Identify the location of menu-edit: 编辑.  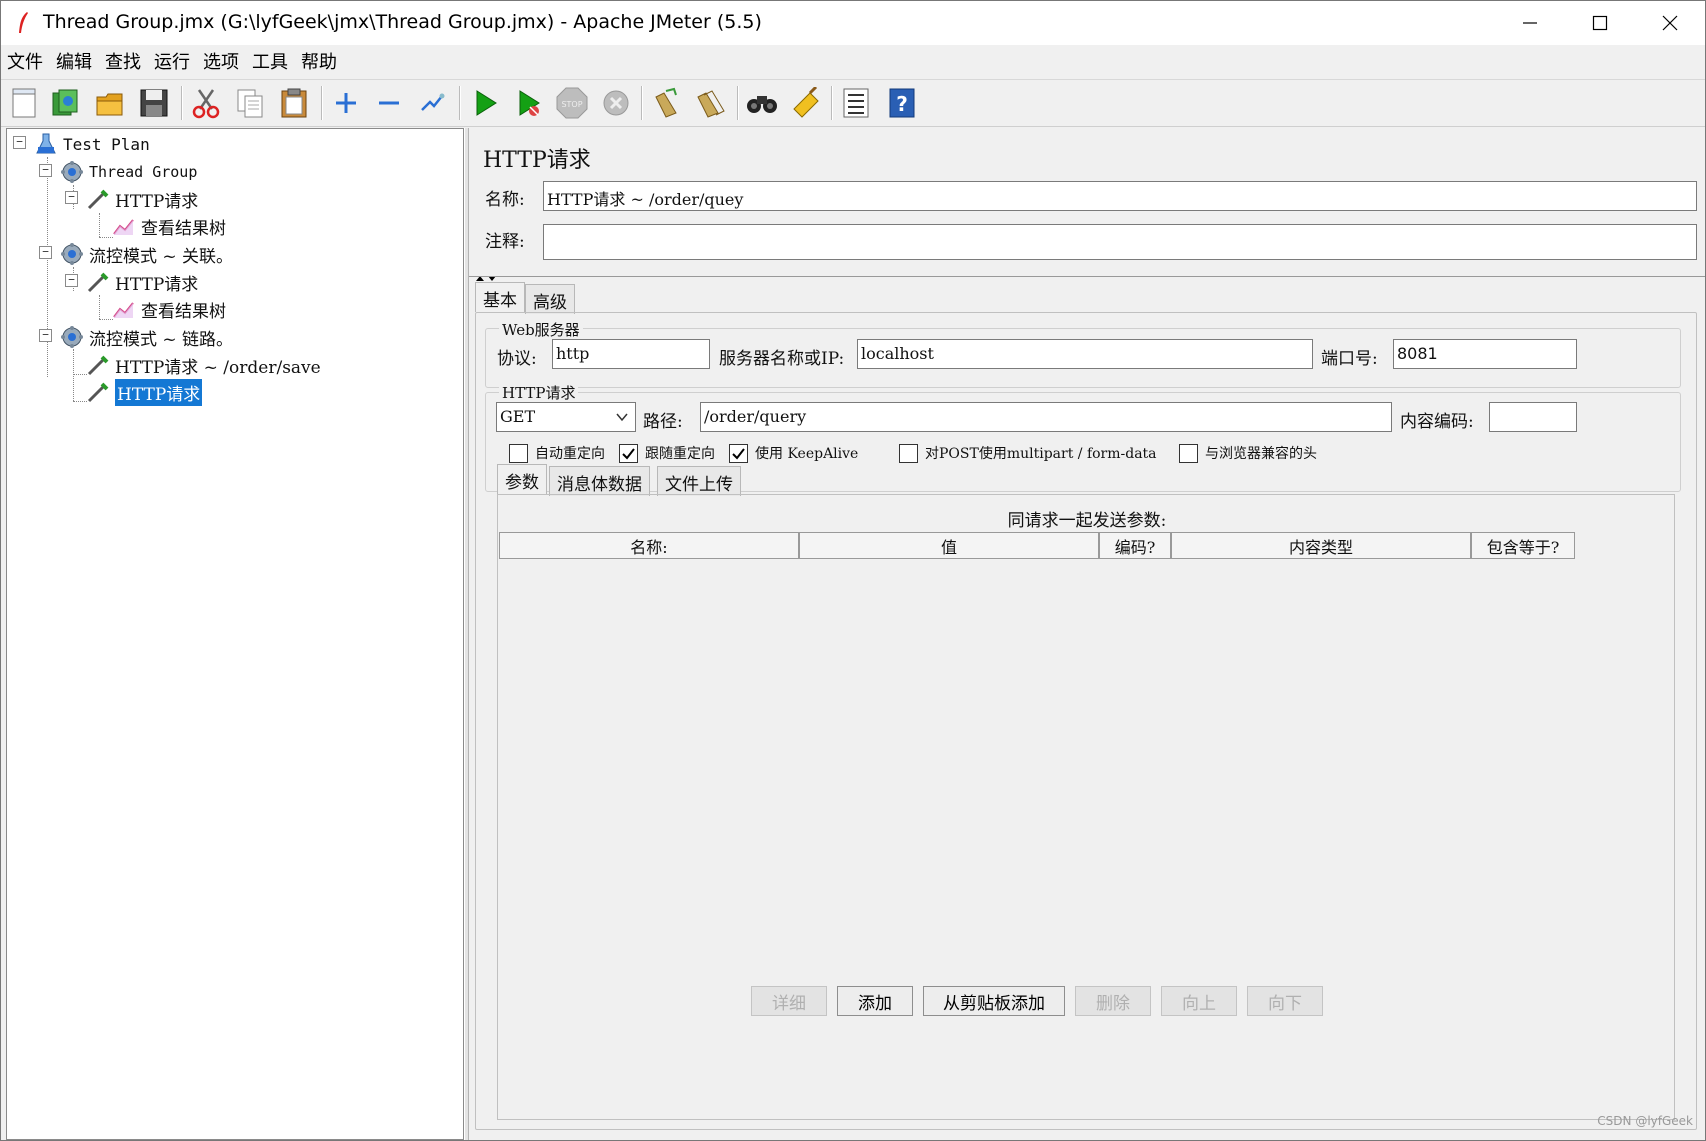
(74, 61).